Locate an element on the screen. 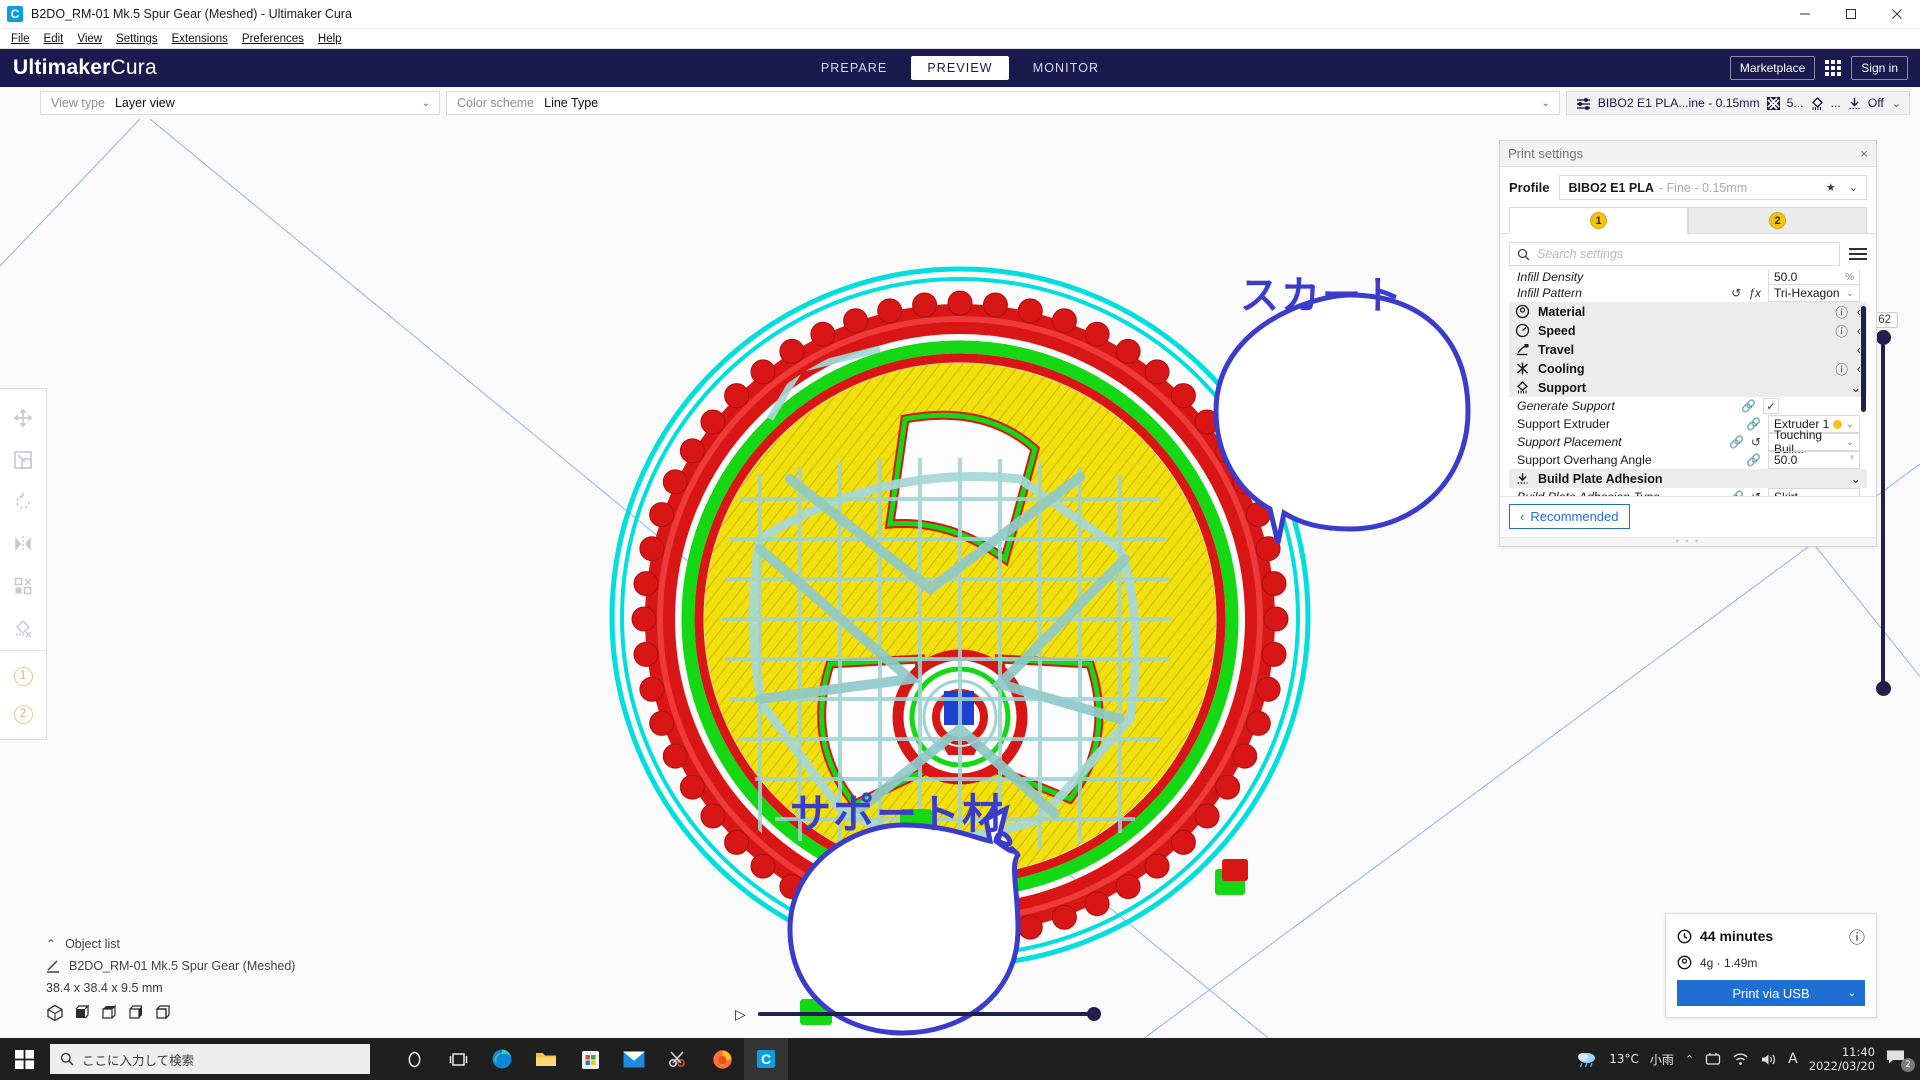  setting-value-field: Touching Buil... ⌄ is located at coordinates (1814, 442).